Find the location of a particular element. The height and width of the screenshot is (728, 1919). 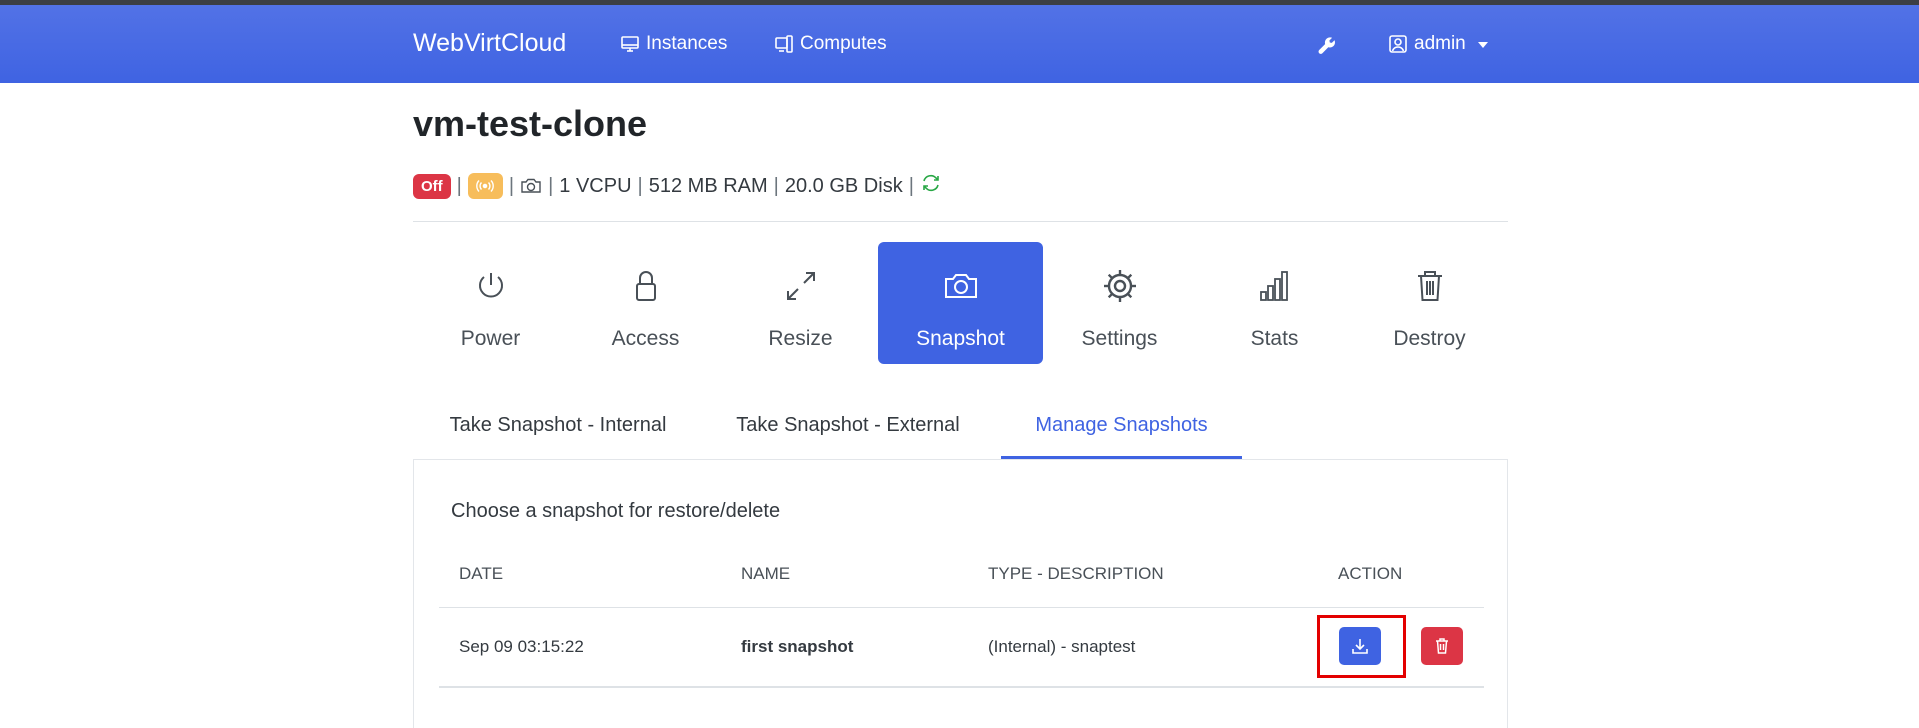

monitor-icon is located at coordinates (630, 44).